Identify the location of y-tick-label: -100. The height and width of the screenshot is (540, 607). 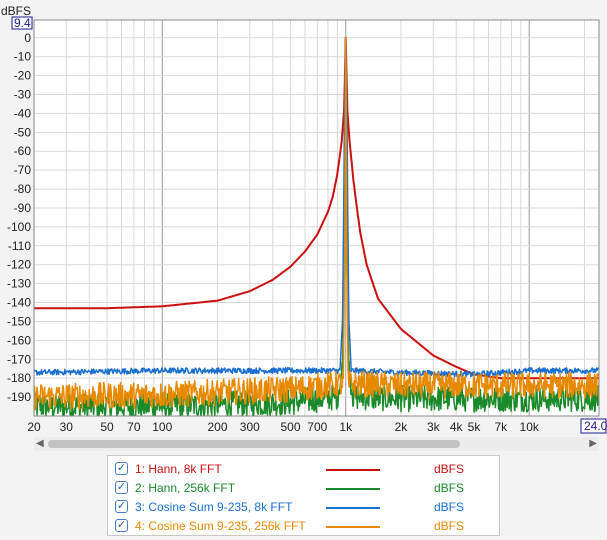
(19, 227).